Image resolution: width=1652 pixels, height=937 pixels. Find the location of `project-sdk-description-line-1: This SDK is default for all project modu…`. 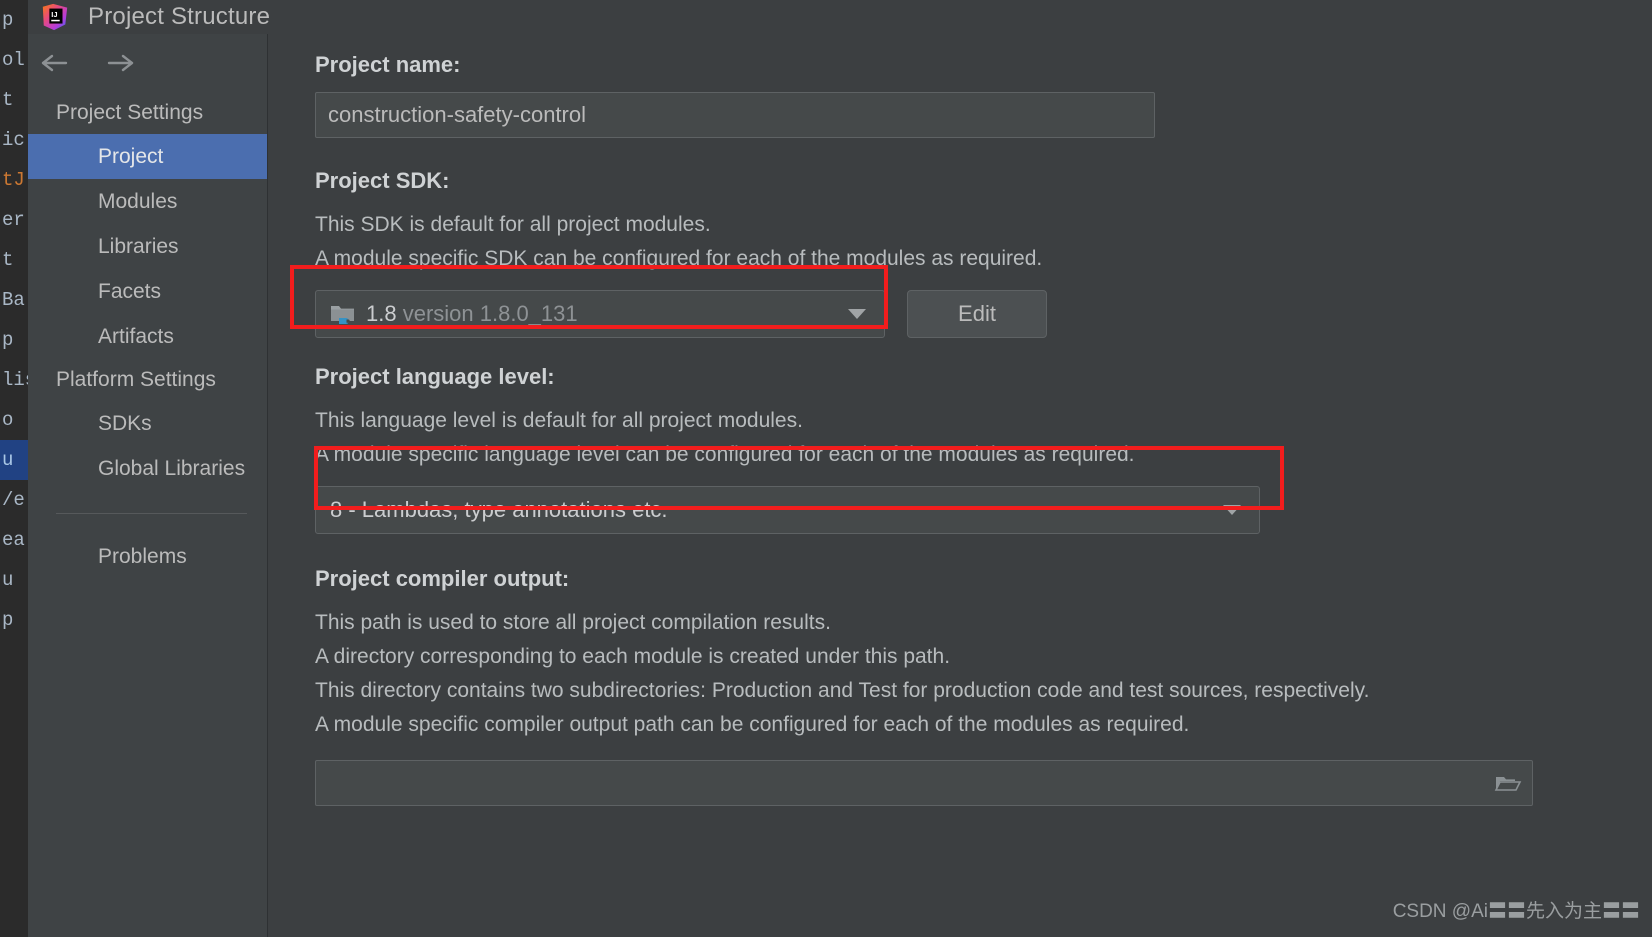

project-sdk-description-line-1: This SDK is default for all project modu… is located at coordinates (513, 224).